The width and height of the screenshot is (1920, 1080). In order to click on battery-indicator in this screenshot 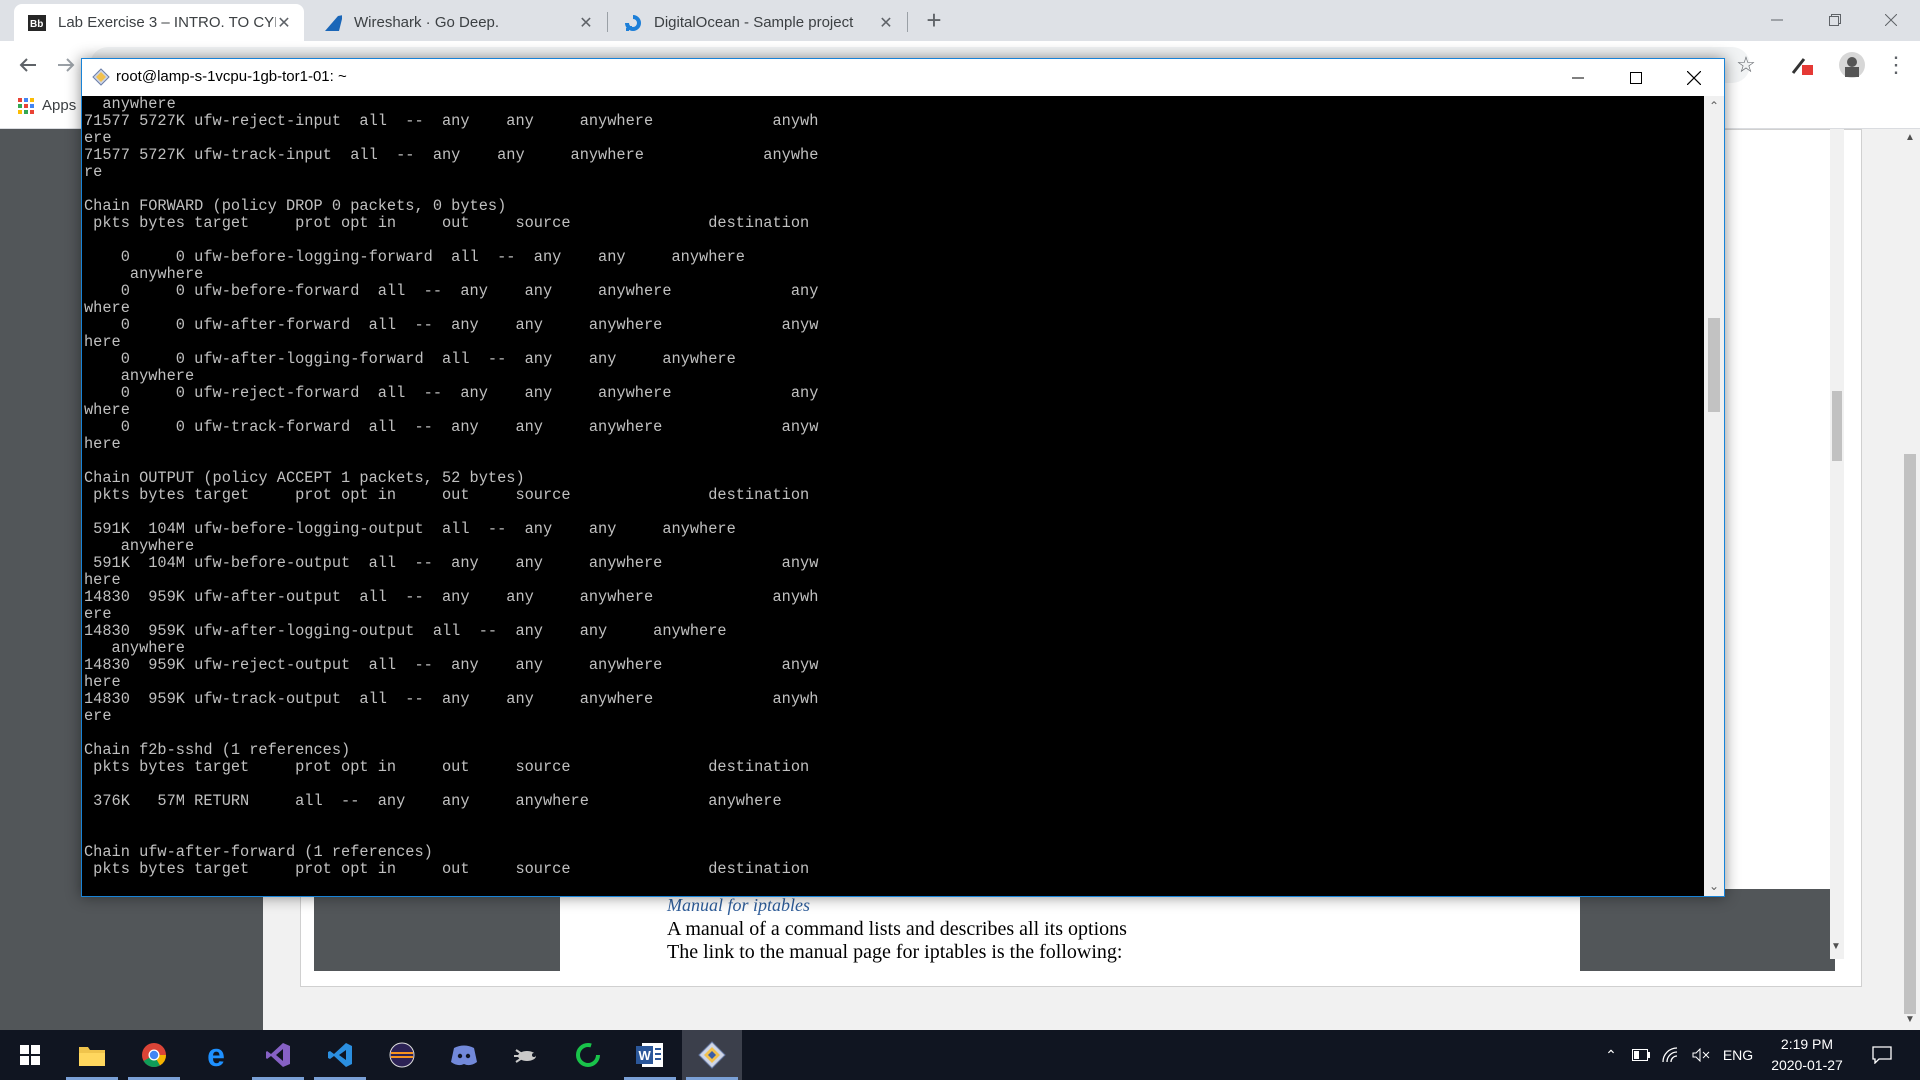, I will do `click(1641, 1055)`.